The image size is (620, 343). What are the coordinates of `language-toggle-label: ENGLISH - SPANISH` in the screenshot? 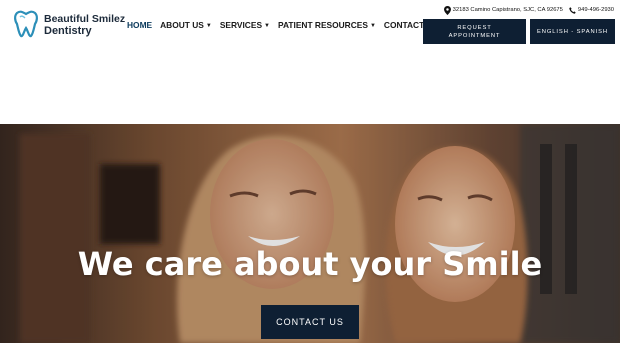 It's located at (572, 31).